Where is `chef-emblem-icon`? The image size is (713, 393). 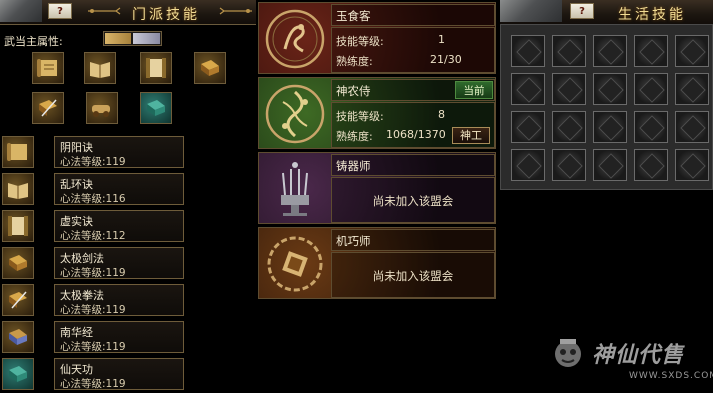 chef-emblem-icon is located at coordinates (295, 39).